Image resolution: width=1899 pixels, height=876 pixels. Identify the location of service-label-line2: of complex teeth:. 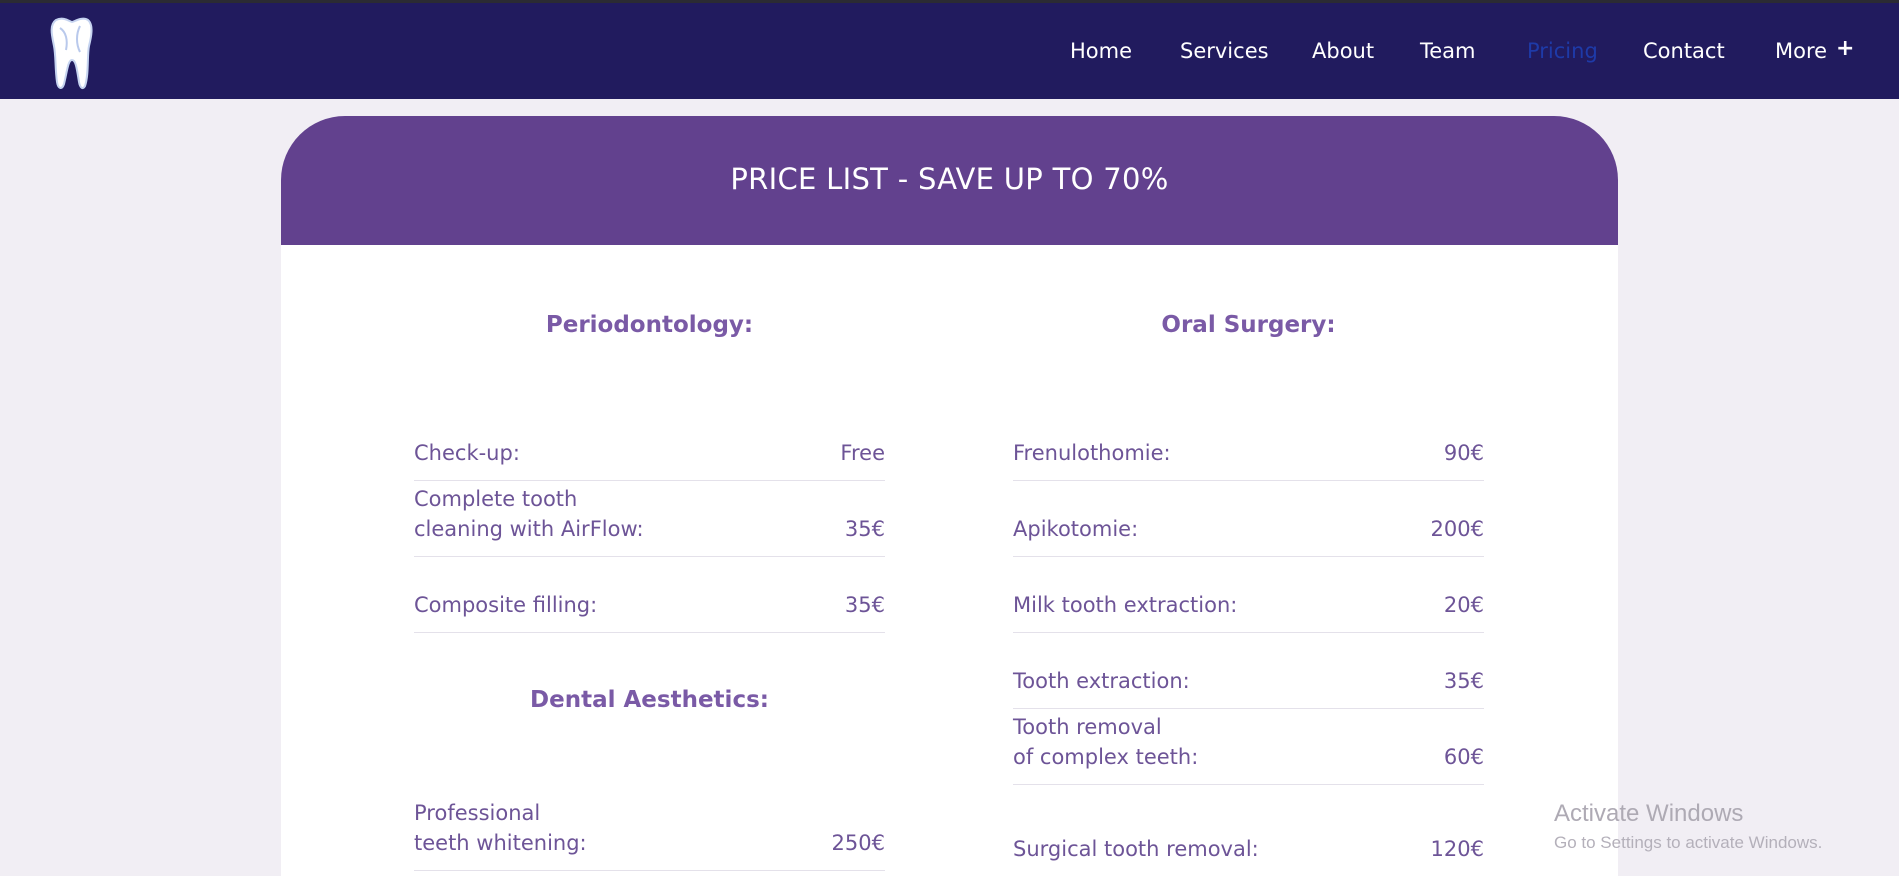
(1106, 757).